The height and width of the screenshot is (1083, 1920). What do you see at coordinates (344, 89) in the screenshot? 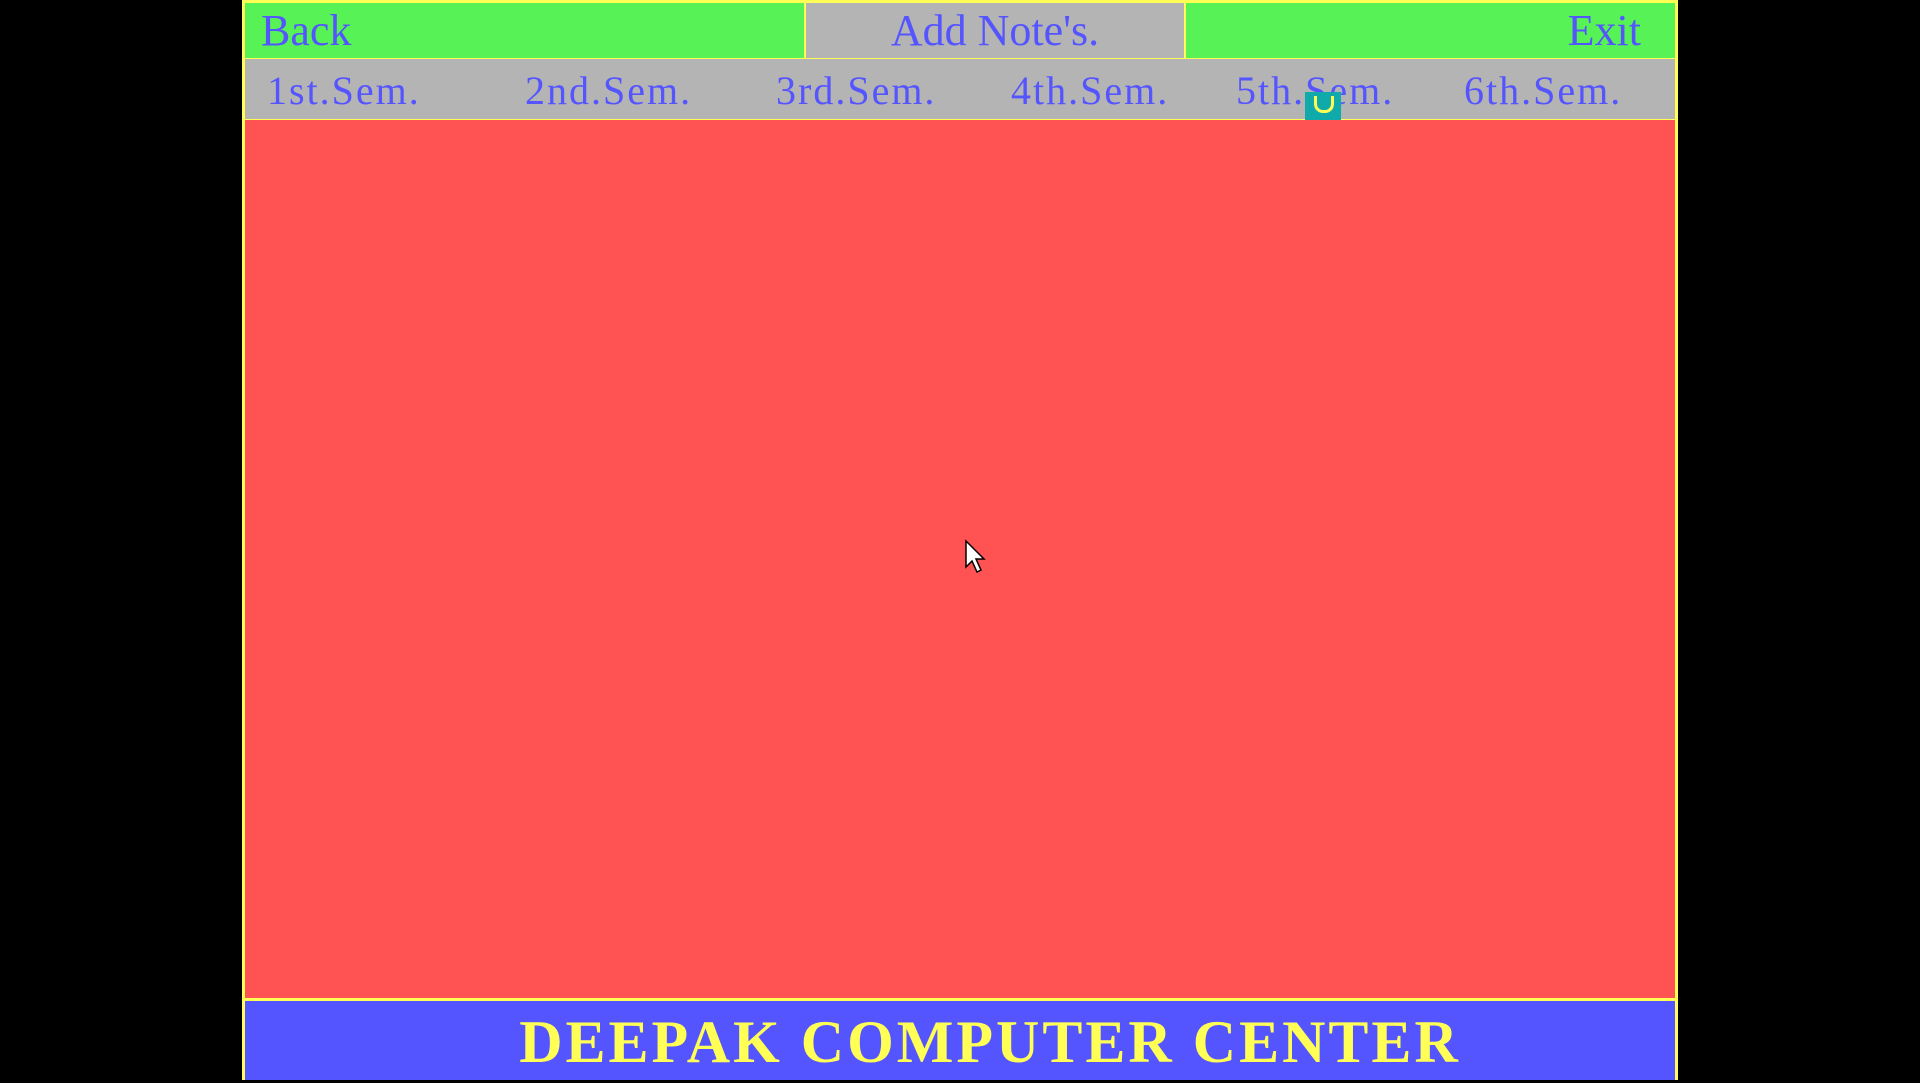
I see `semester-item-1: 1st.Sem.` at bounding box center [344, 89].